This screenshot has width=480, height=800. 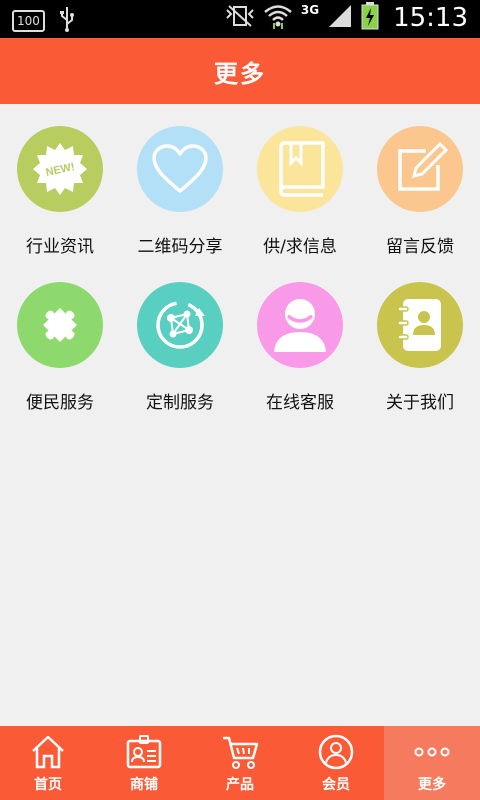 What do you see at coordinates (300, 247) in the screenshot?
I see `grid-item-label: 供/求信息` at bounding box center [300, 247].